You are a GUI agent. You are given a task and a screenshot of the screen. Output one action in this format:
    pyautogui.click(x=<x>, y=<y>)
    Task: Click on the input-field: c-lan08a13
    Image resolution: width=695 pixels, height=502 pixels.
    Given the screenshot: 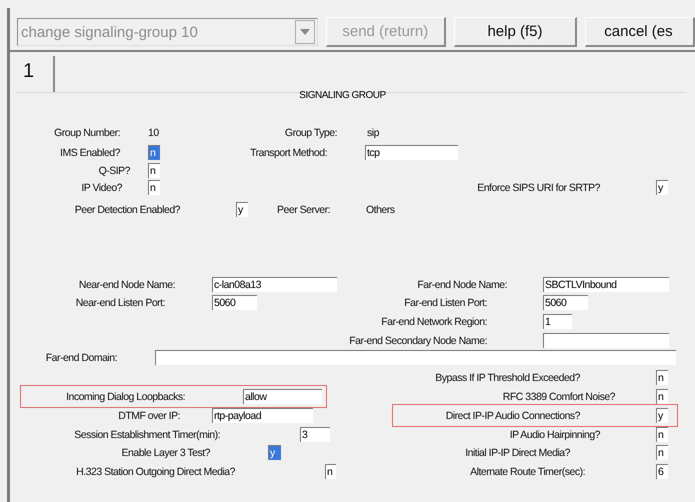 What is the action you would take?
    pyautogui.click(x=274, y=284)
    